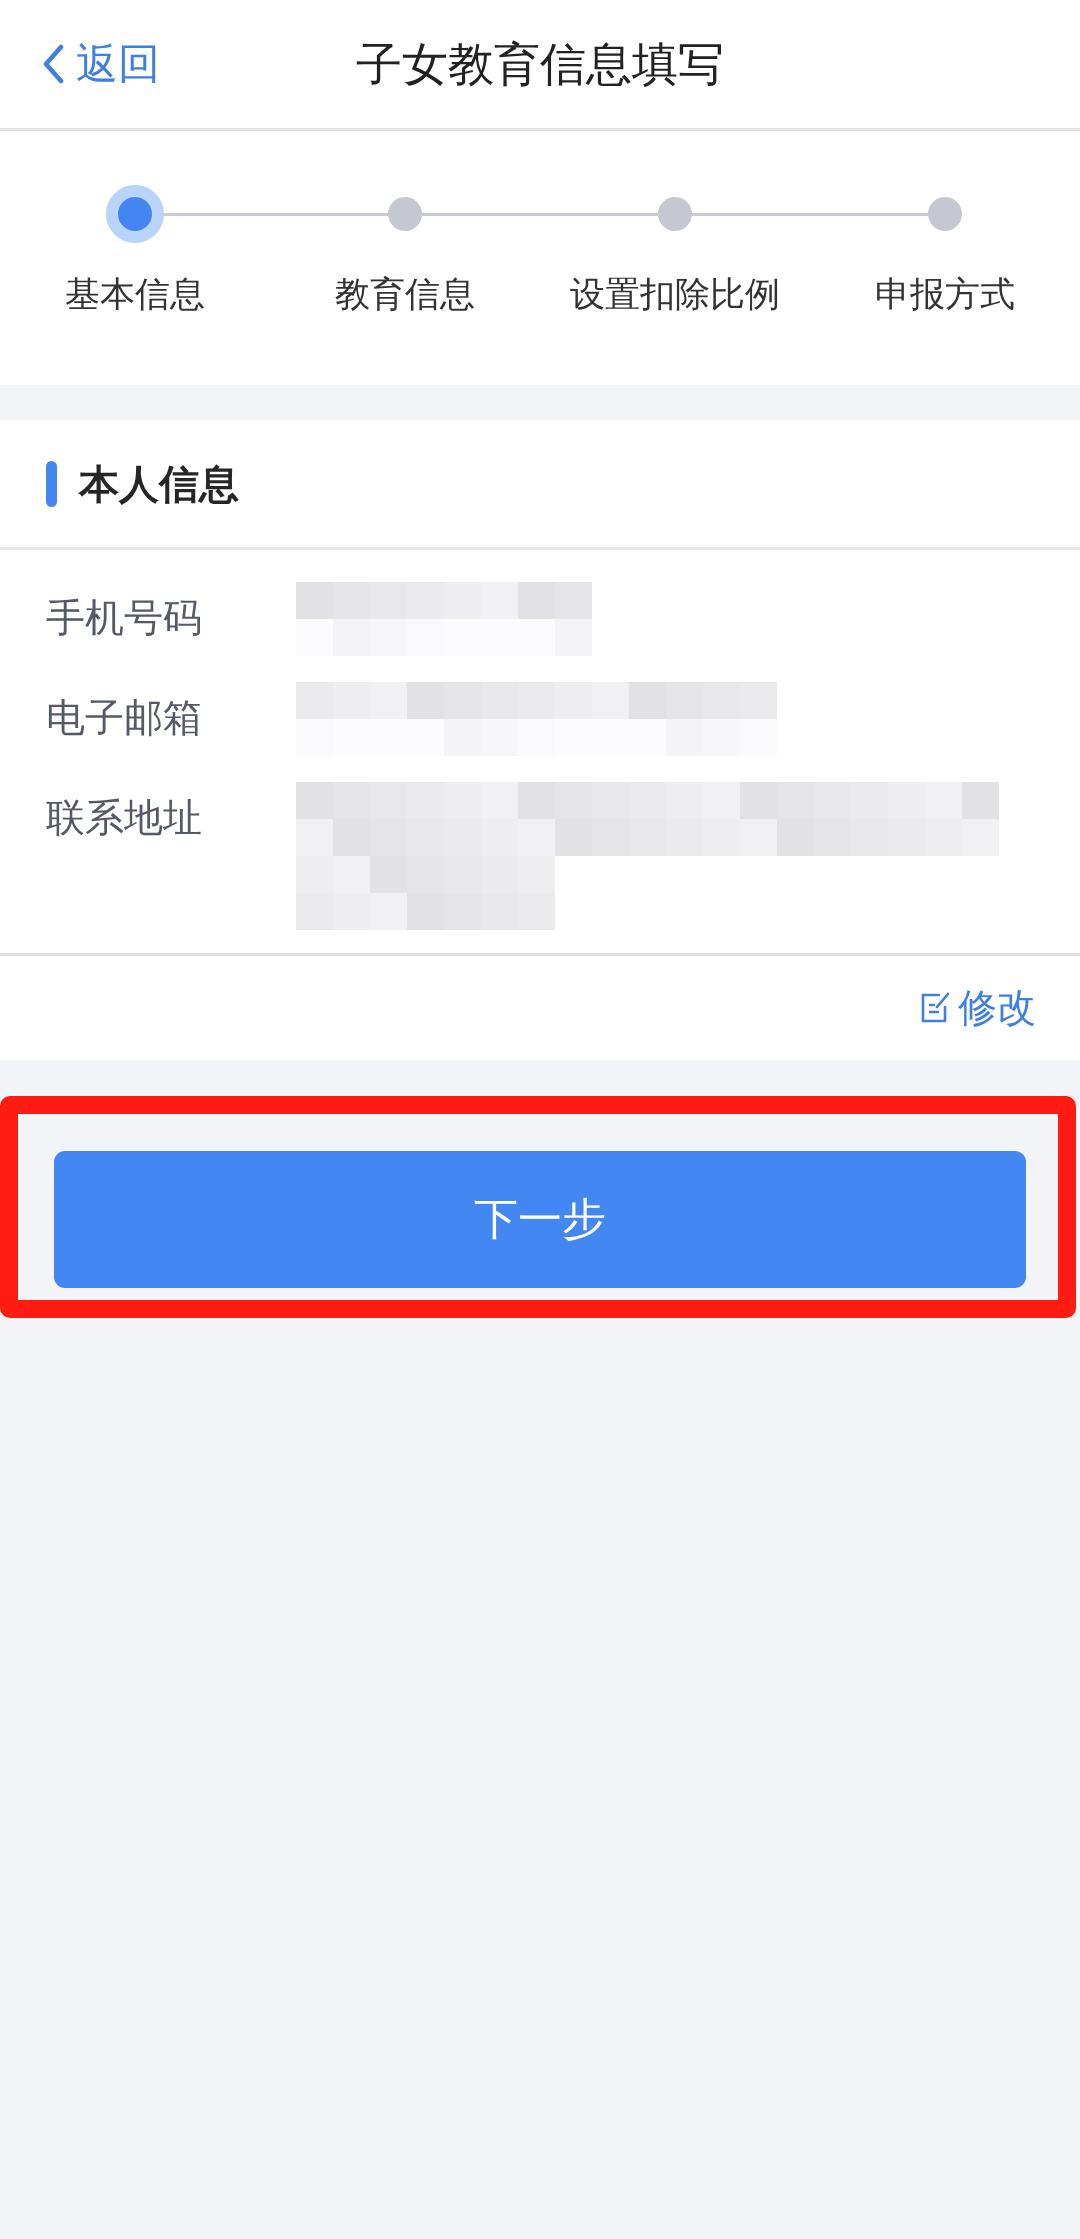  Describe the element at coordinates (405, 294) in the screenshot. I see `step-label: 教育信息` at that location.